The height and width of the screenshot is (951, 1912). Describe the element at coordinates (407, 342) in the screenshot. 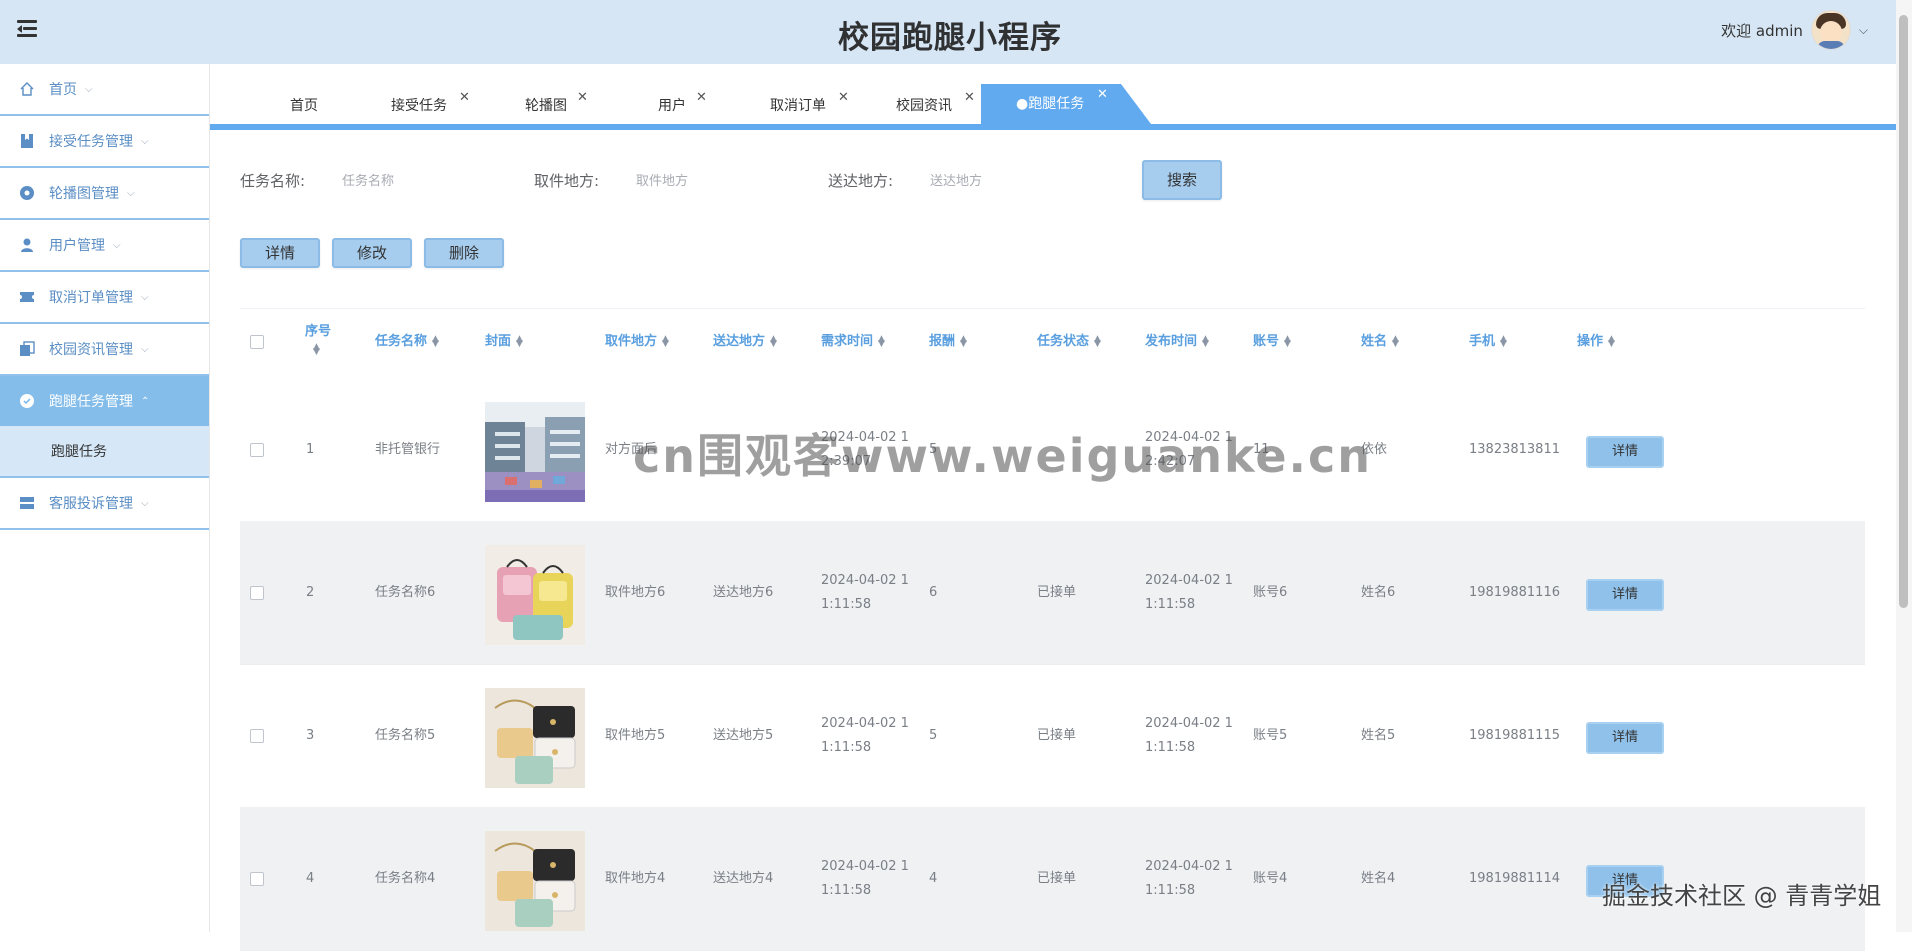

I see `column-header: 任务名称 ▲ ▼` at that location.